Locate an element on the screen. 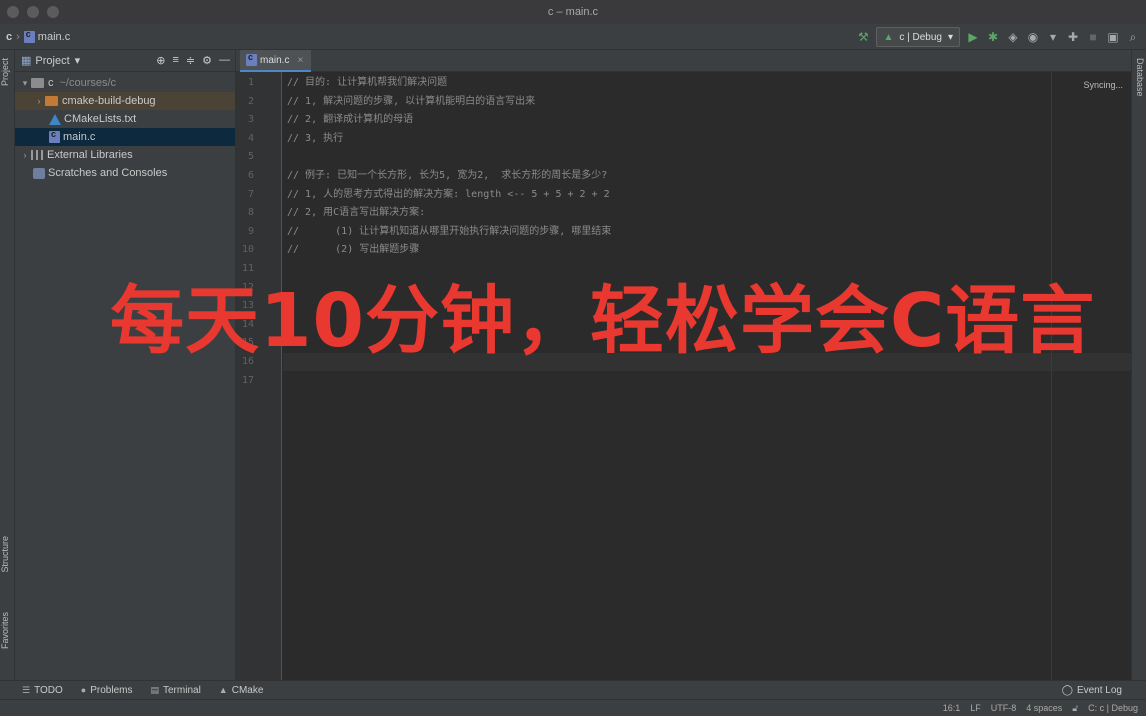 This screenshot has width=1146, height=716. project-view-icon: ▦ is located at coordinates (26, 61).